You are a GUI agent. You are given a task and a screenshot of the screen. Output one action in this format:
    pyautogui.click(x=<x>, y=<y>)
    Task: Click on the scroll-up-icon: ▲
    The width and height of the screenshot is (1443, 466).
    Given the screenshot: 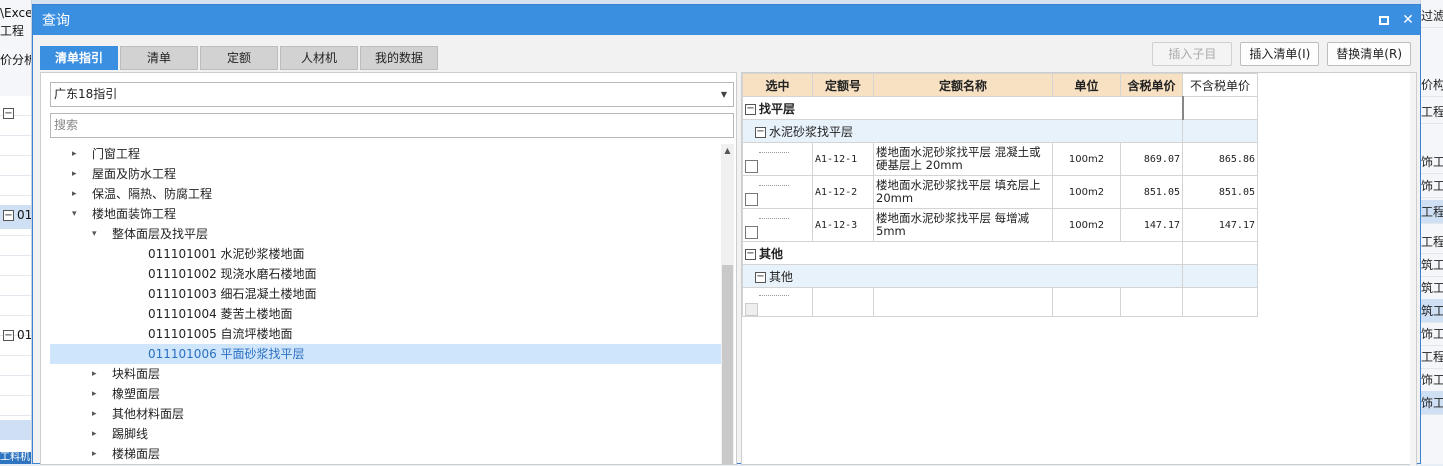 What is the action you would take?
    pyautogui.click(x=727, y=151)
    